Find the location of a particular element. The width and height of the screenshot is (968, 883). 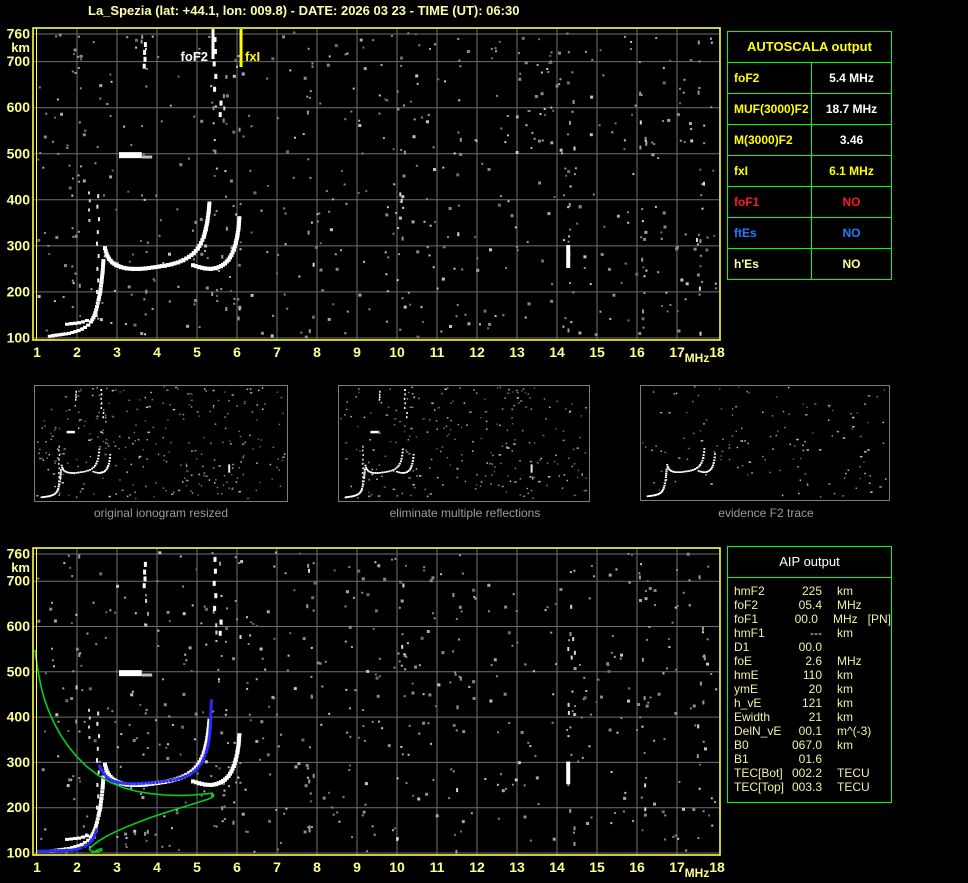

aip-label: B0 is located at coordinates (741, 745).